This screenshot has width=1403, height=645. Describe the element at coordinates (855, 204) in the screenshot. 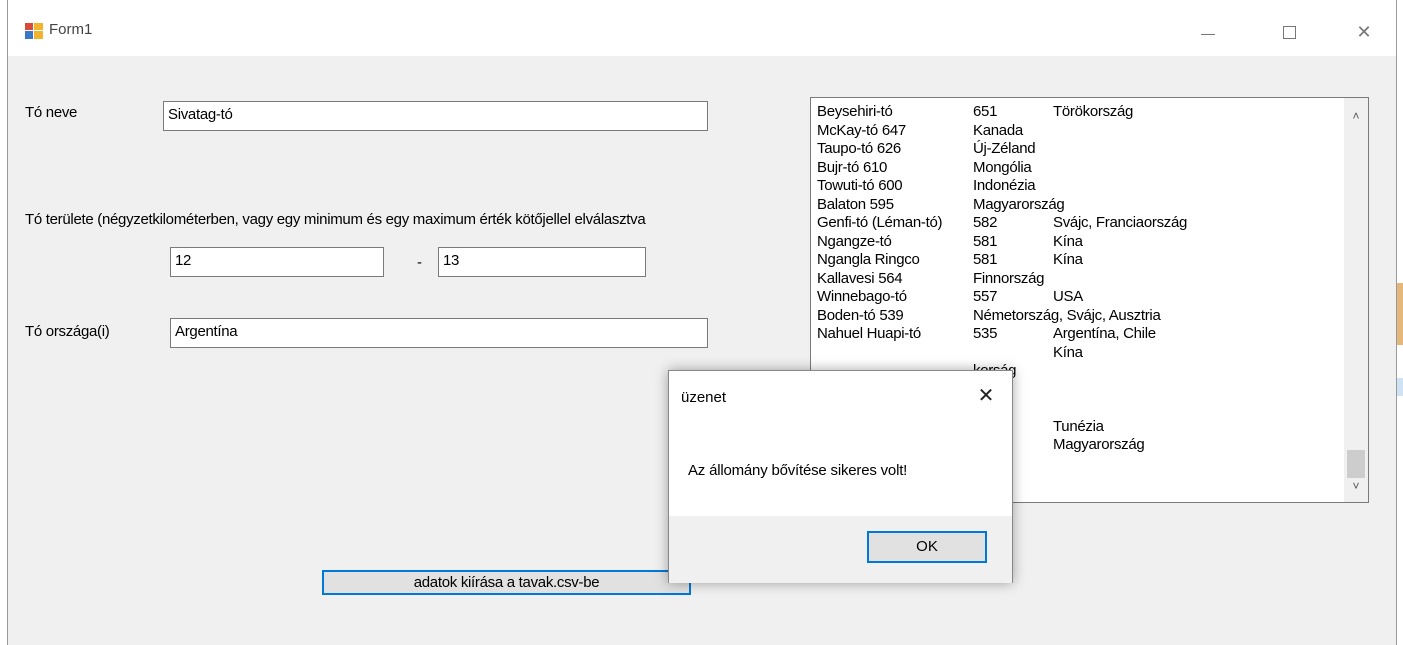

I see `list-cell: Balaton 595` at that location.